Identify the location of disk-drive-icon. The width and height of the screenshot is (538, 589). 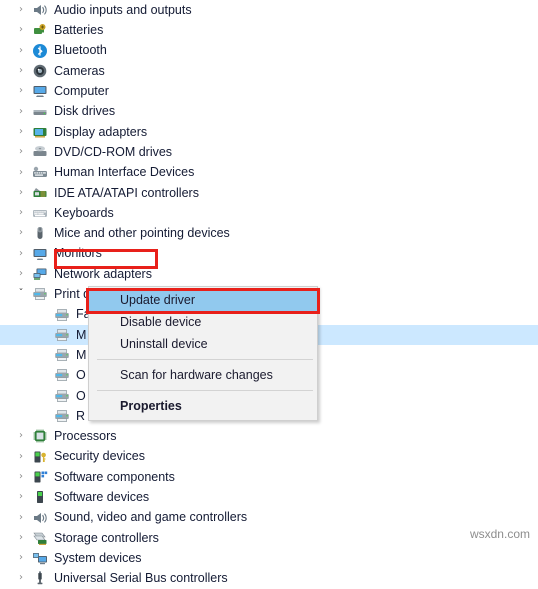
(39, 112).